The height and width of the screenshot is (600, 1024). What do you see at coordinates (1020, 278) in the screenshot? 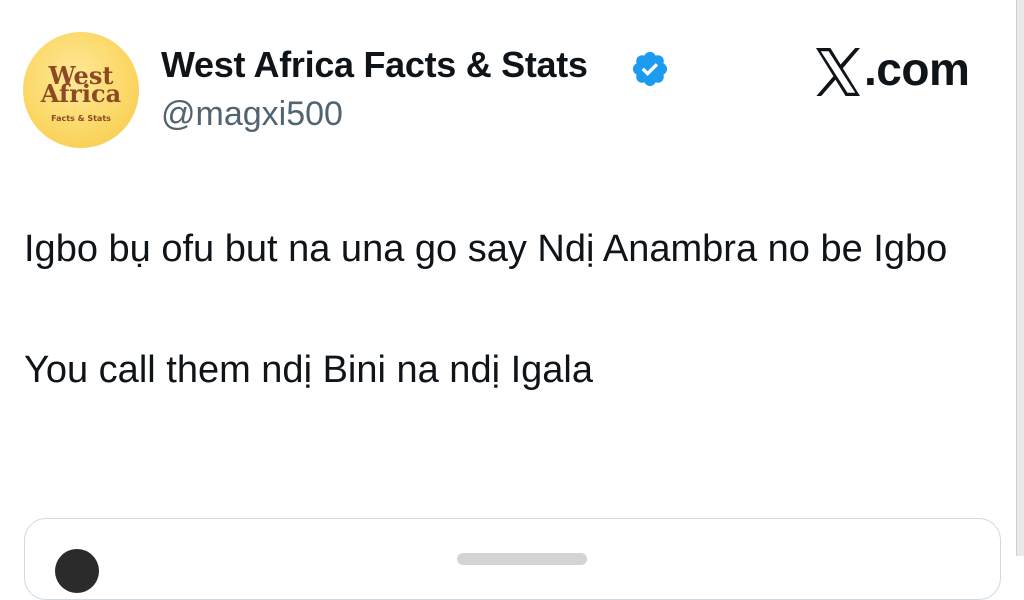
I see `screen-edge` at bounding box center [1020, 278].